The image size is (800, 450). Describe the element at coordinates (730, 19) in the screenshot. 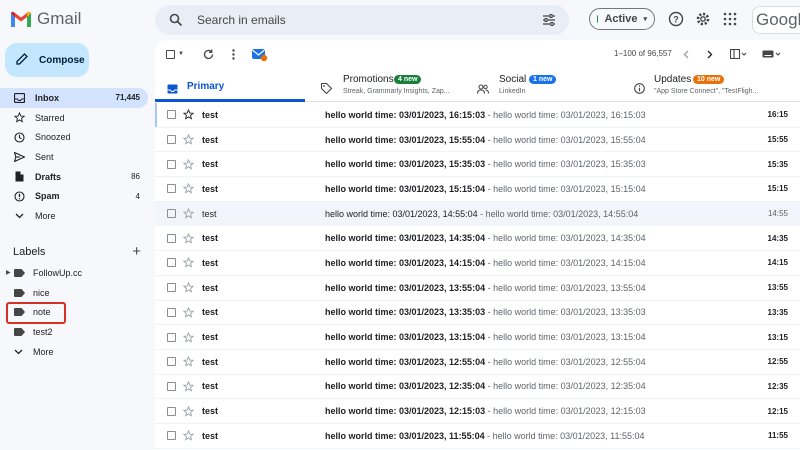

I see `apps-grid-icon` at that location.